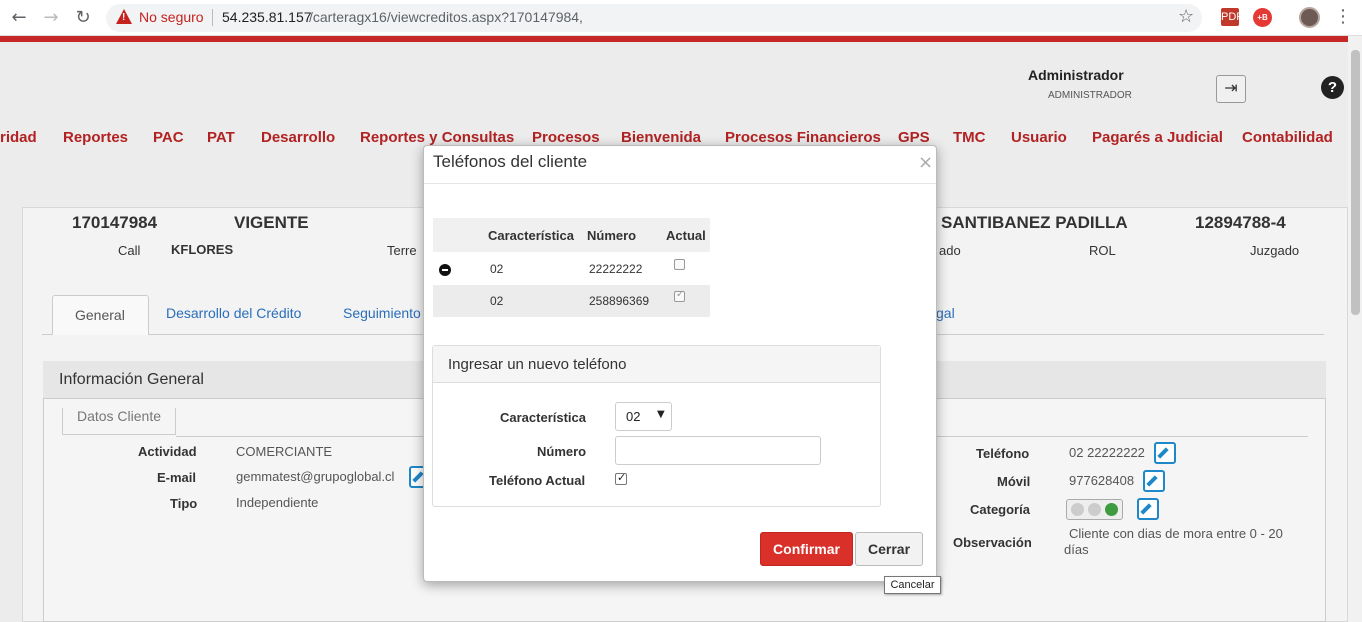 This screenshot has width=1362, height=622. Describe the element at coordinates (562, 451) in the screenshot. I see `numero-label: Número` at that location.